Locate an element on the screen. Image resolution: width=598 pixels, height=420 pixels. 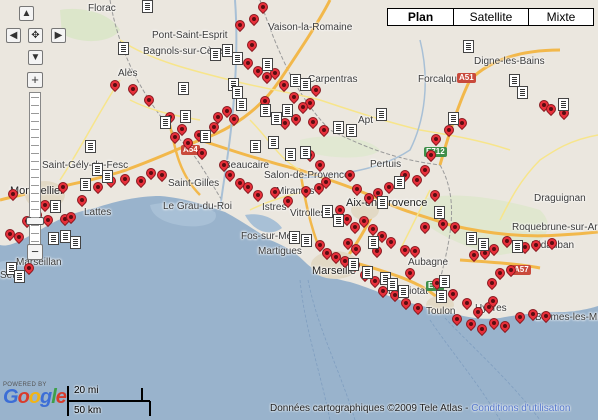
pan-down-icon: ▼ is located at coordinates (35, 57).